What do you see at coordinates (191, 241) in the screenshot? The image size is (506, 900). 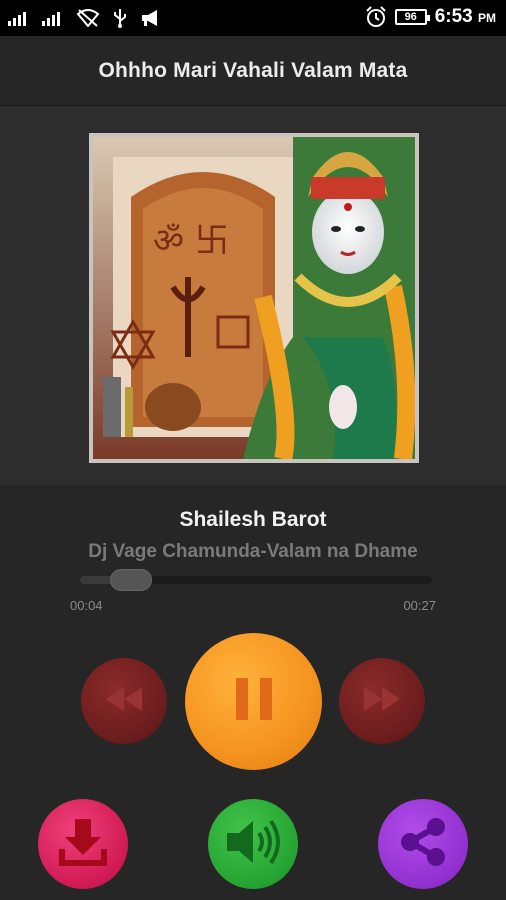 I see `svg-text: ॐ 卐` at bounding box center [191, 241].